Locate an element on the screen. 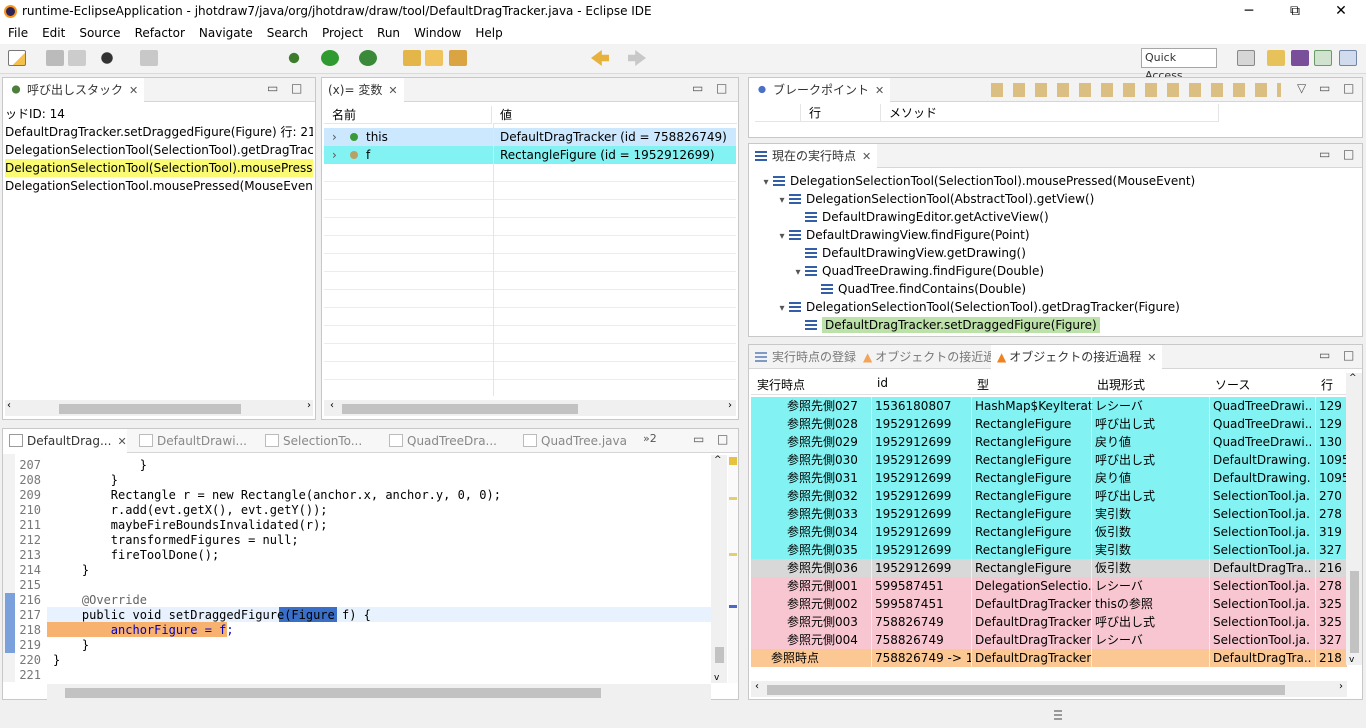  tree-node: ▾ QuadTreeDrawing.findFigure(Double) is located at coordinates (917, 271).